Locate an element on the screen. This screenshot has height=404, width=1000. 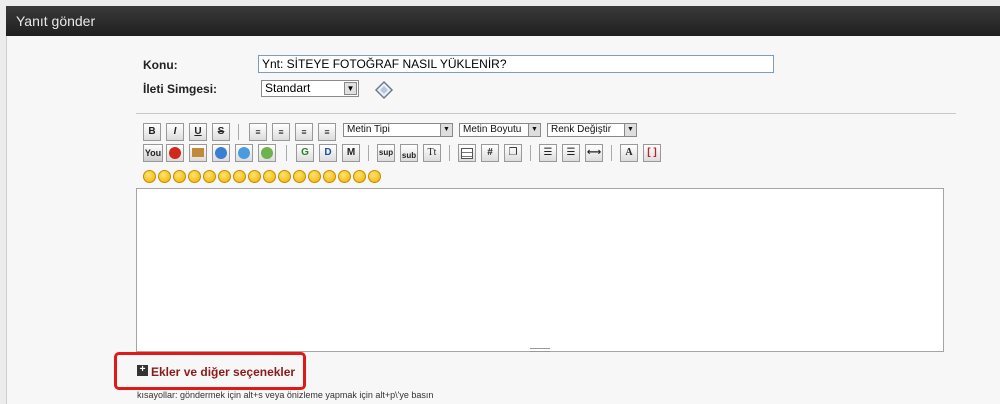
align-justify-icon: ≡ is located at coordinates (304, 132).